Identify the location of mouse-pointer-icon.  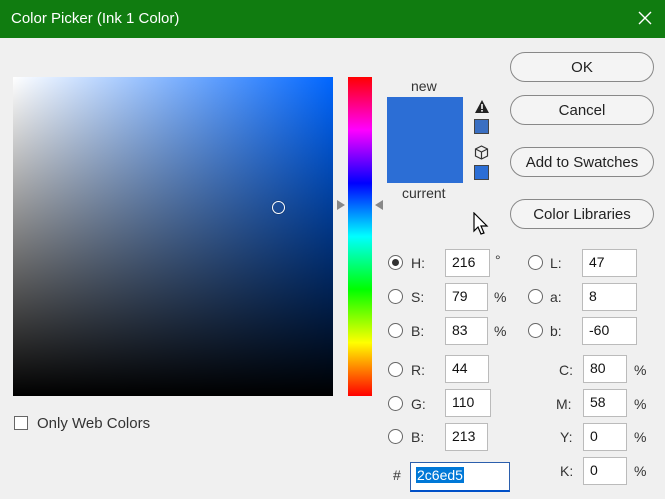
(481, 223).